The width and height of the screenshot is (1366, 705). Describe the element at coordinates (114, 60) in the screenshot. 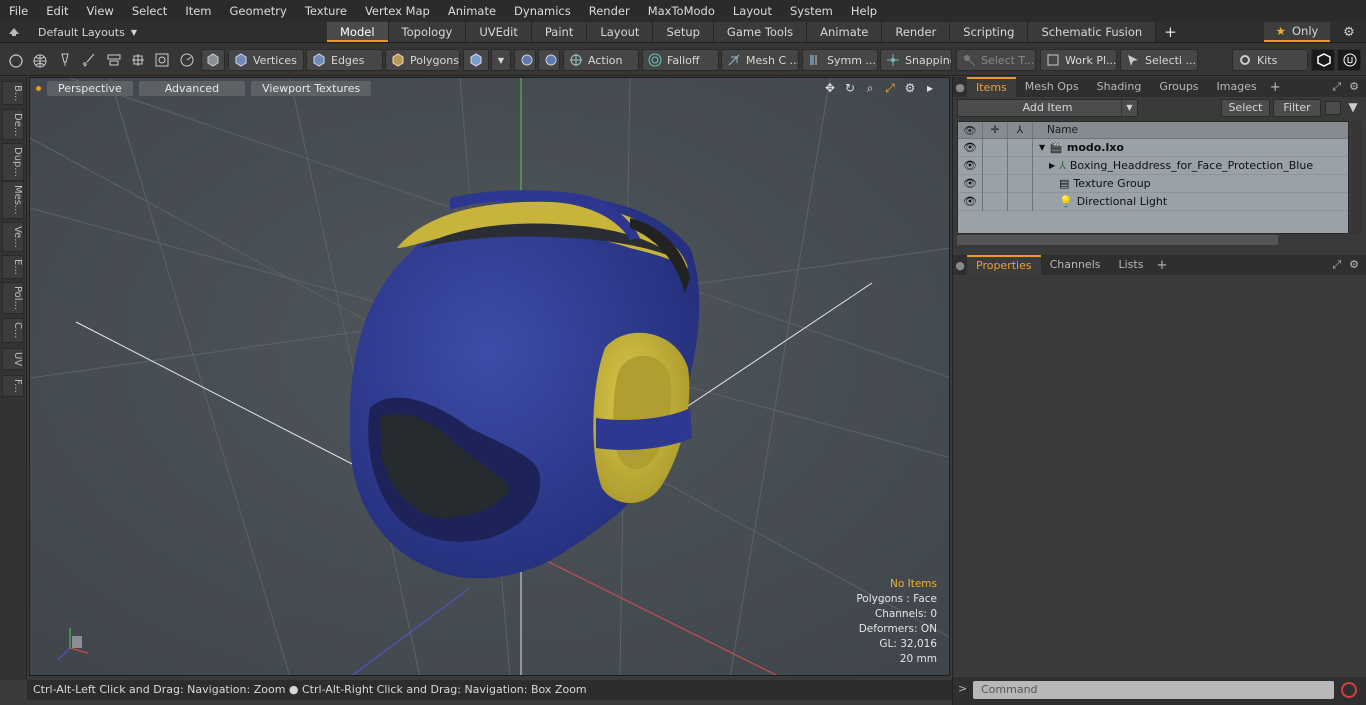

I see `align-icon` at that location.